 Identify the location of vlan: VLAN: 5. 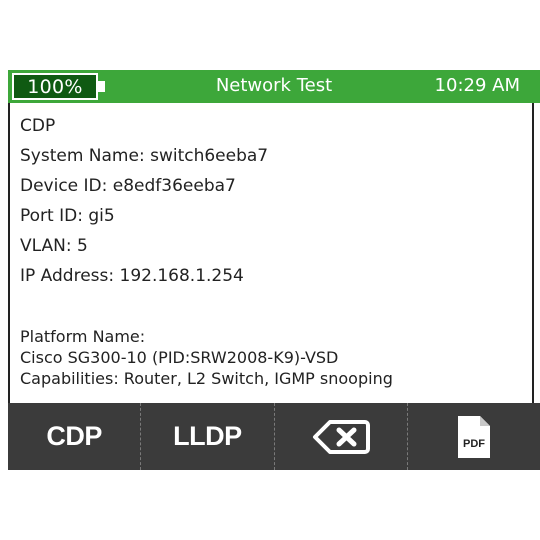
(54, 246).